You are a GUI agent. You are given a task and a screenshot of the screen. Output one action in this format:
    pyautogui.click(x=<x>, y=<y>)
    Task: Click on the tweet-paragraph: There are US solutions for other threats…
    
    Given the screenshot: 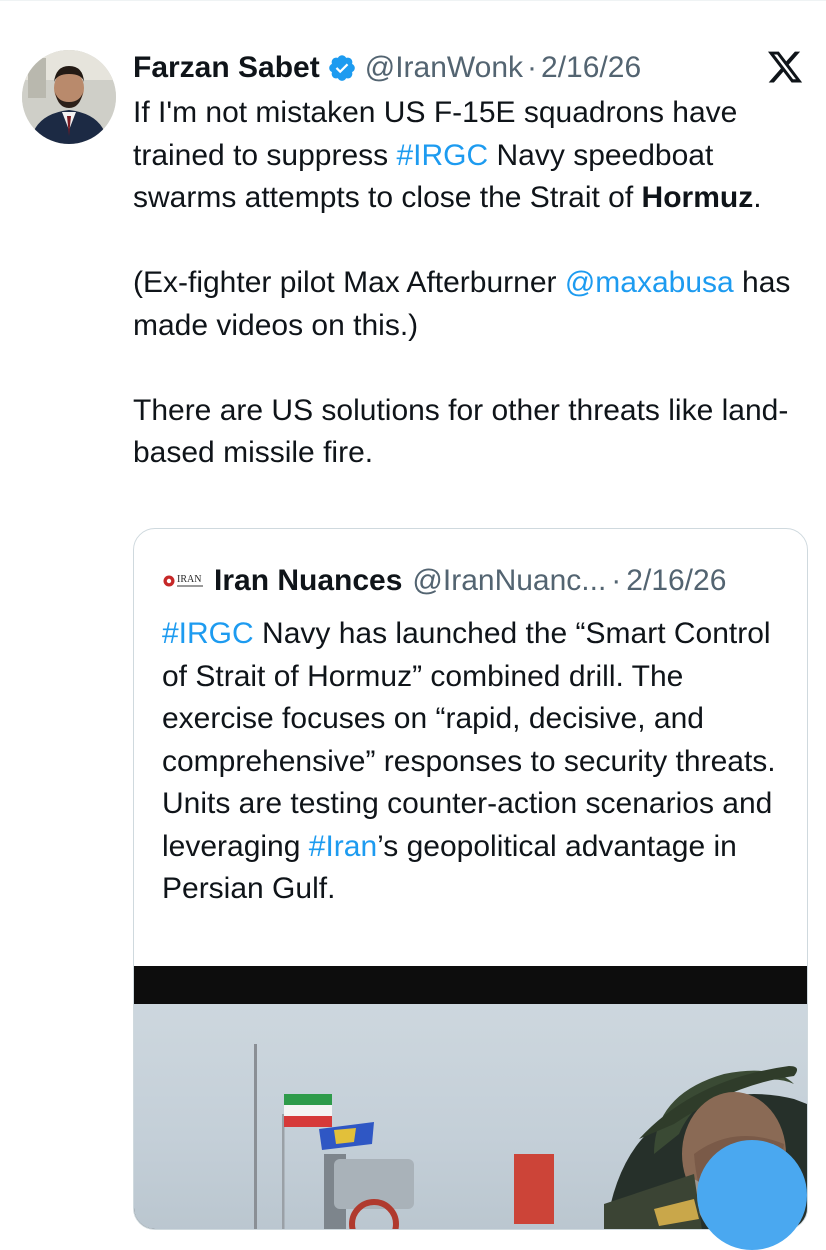 What is the action you would take?
    pyautogui.click(x=473, y=432)
    